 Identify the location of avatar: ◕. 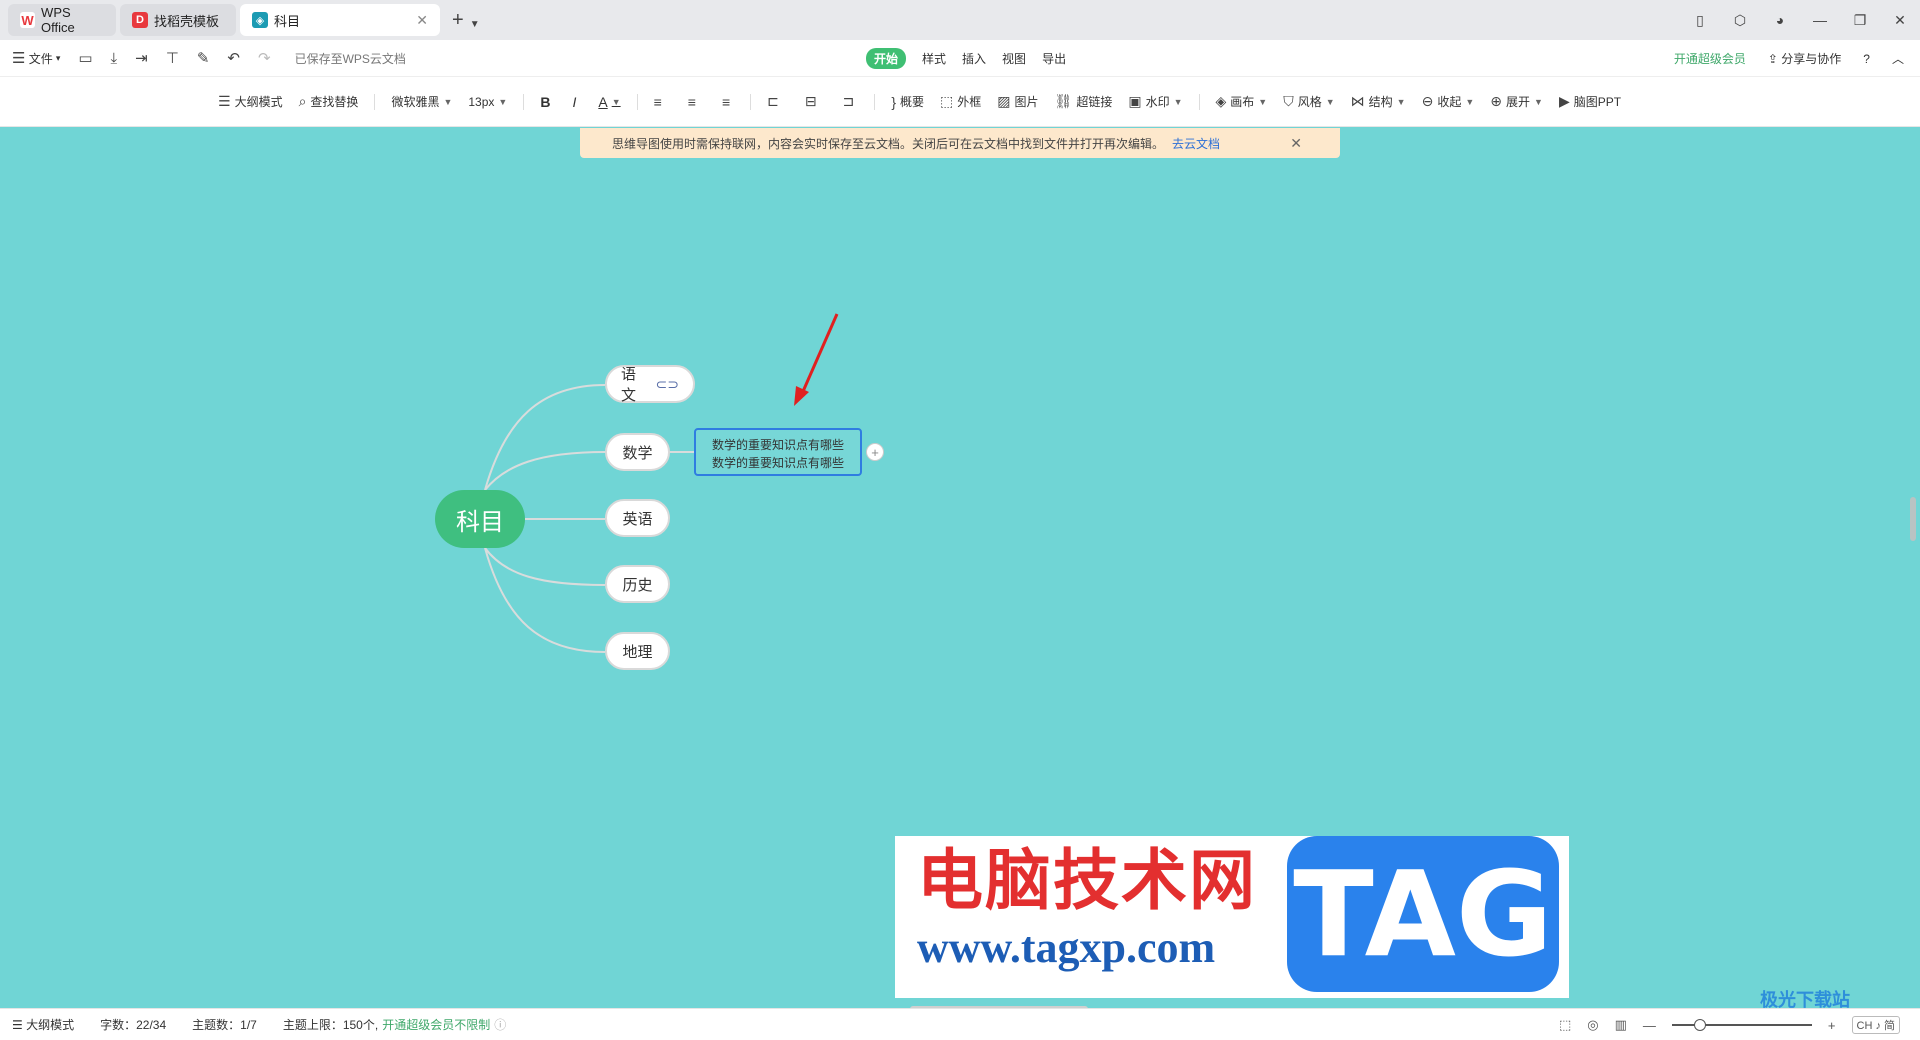
(1780, 20).